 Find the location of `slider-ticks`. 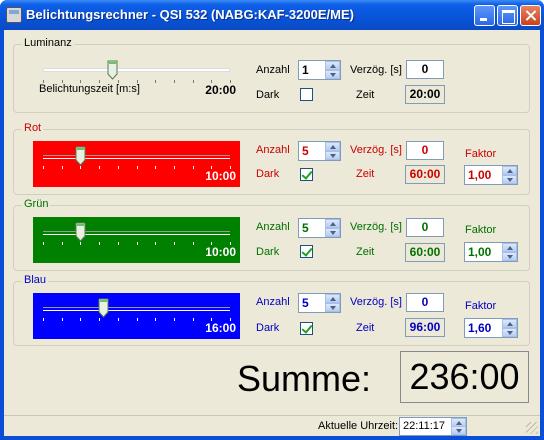

slider-ticks is located at coordinates (137, 319).